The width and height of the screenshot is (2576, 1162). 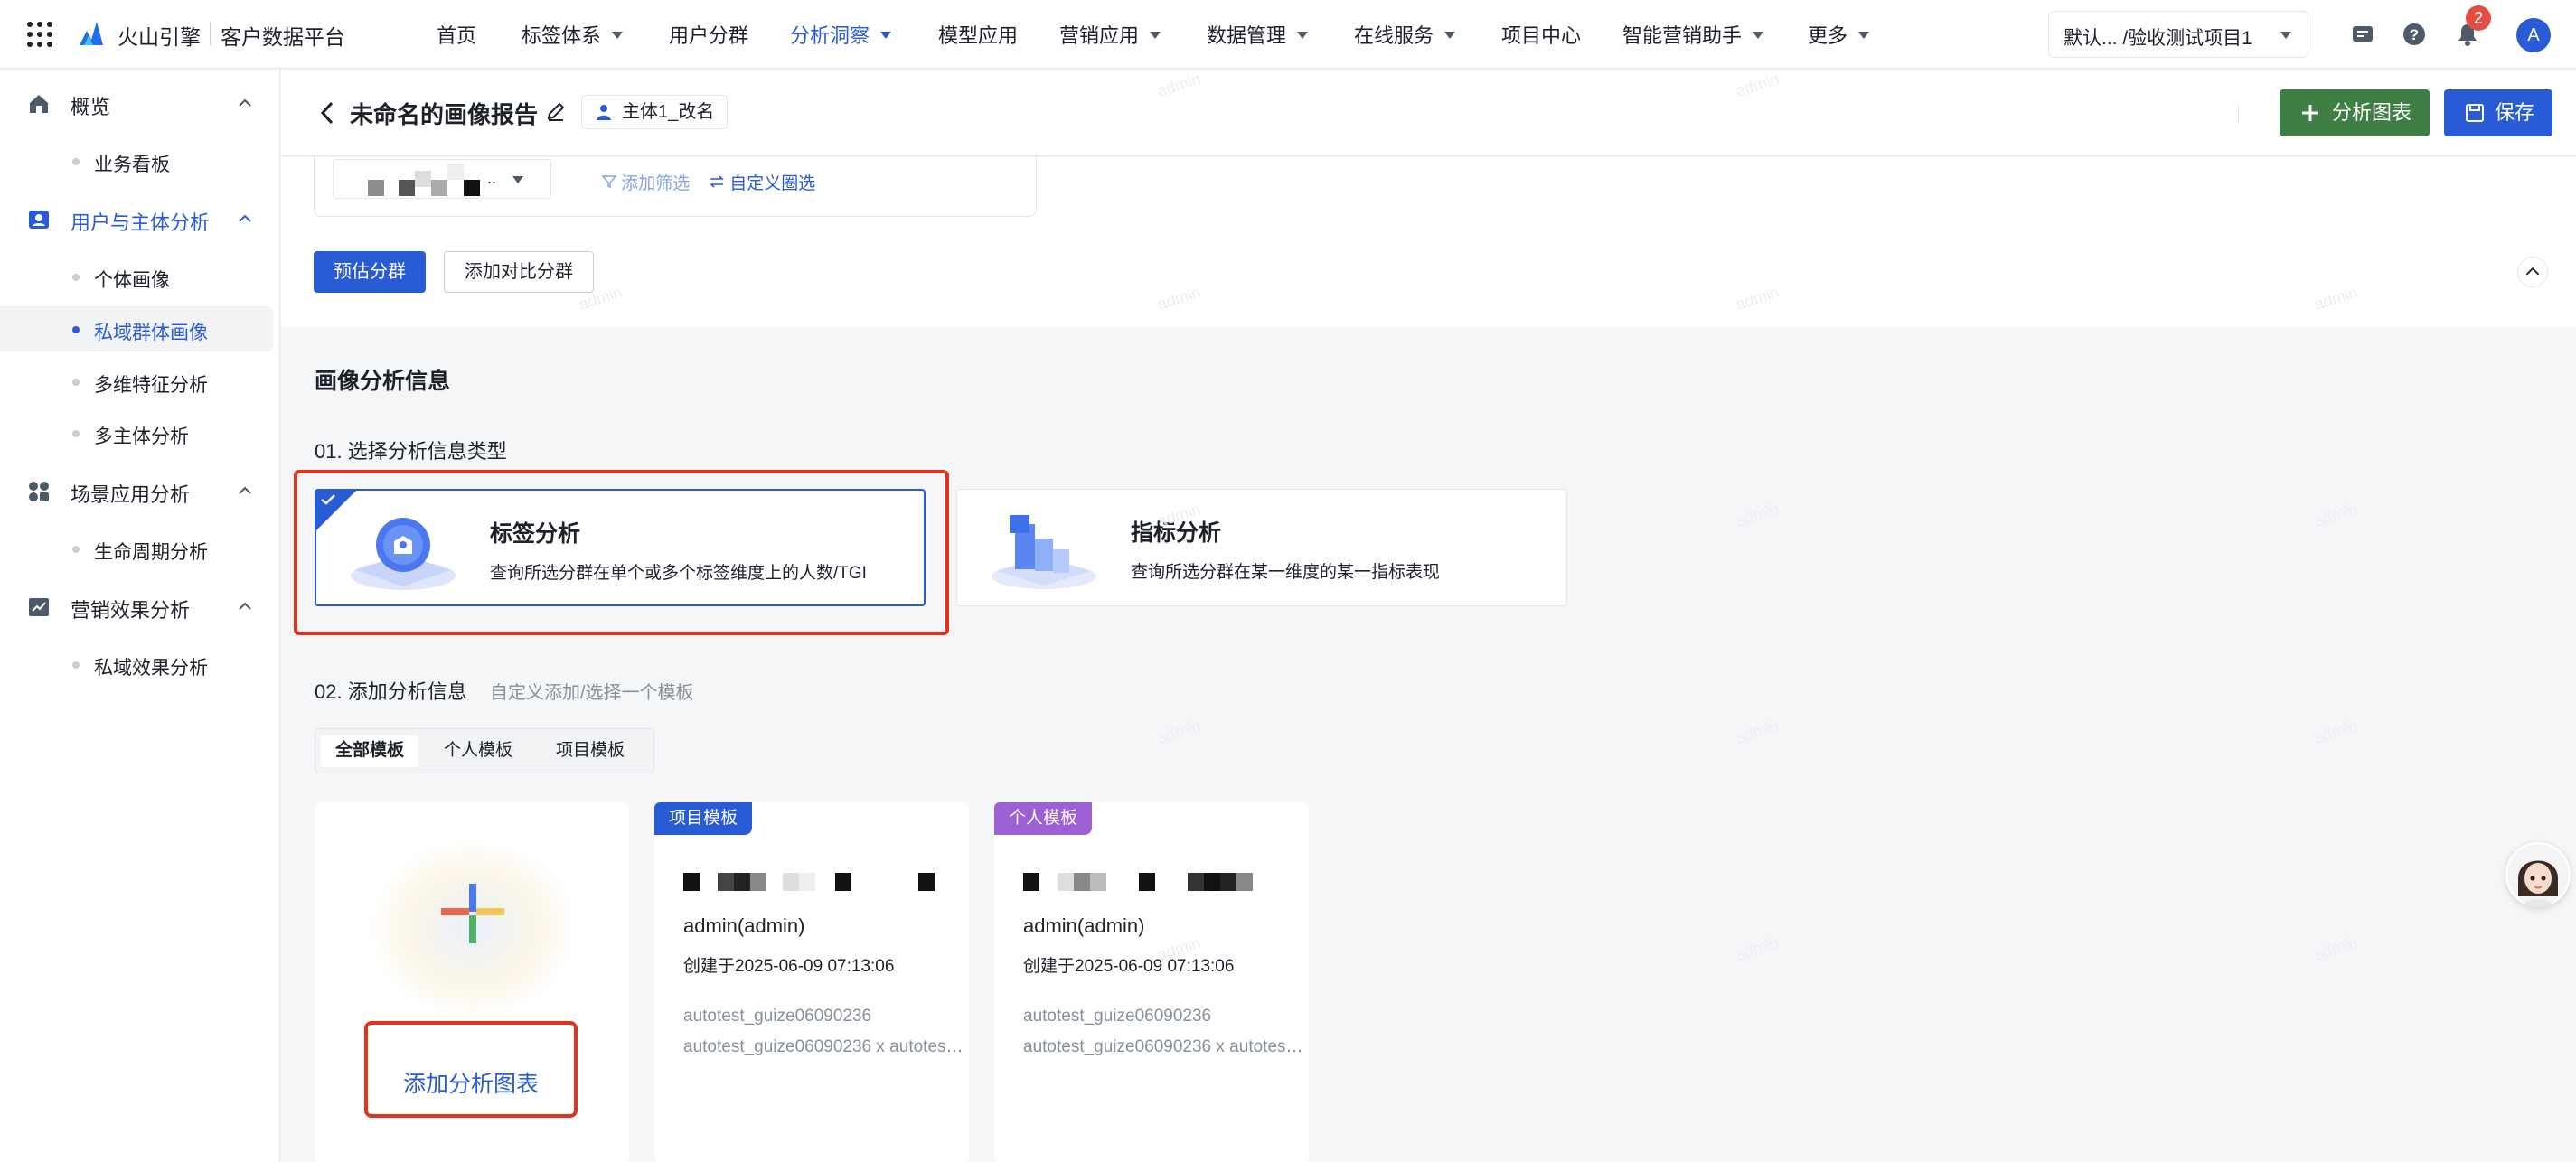 What do you see at coordinates (140, 606) in the screenshot?
I see `sidebar-group-marketing-effect: 营销效果分析` at bounding box center [140, 606].